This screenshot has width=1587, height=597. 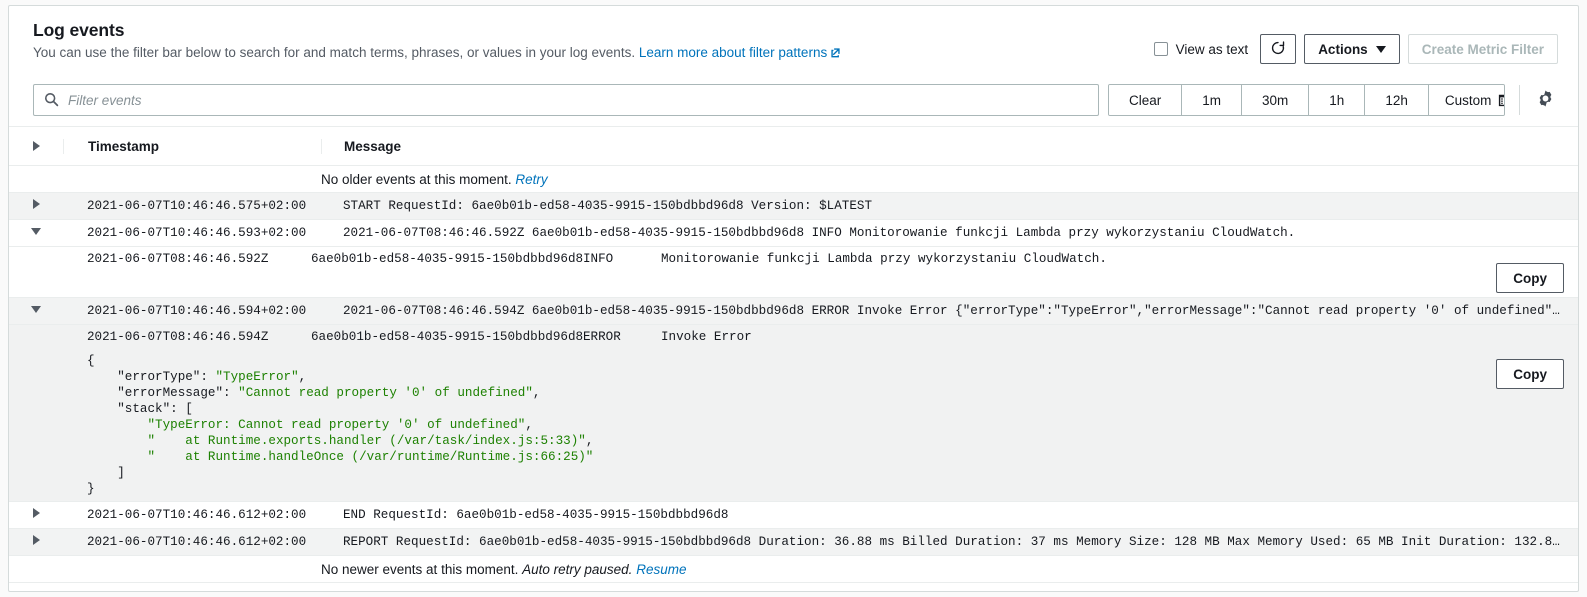 I want to click on range-clear: Clear, so click(x=1146, y=100).